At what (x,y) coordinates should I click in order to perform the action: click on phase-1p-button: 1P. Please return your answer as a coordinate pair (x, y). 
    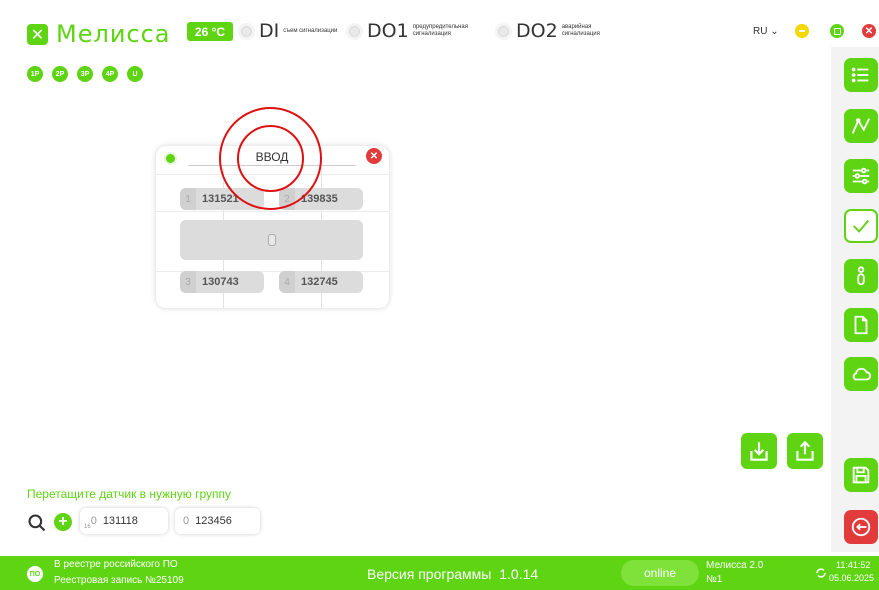
    Looking at the image, I should click on (35, 74).